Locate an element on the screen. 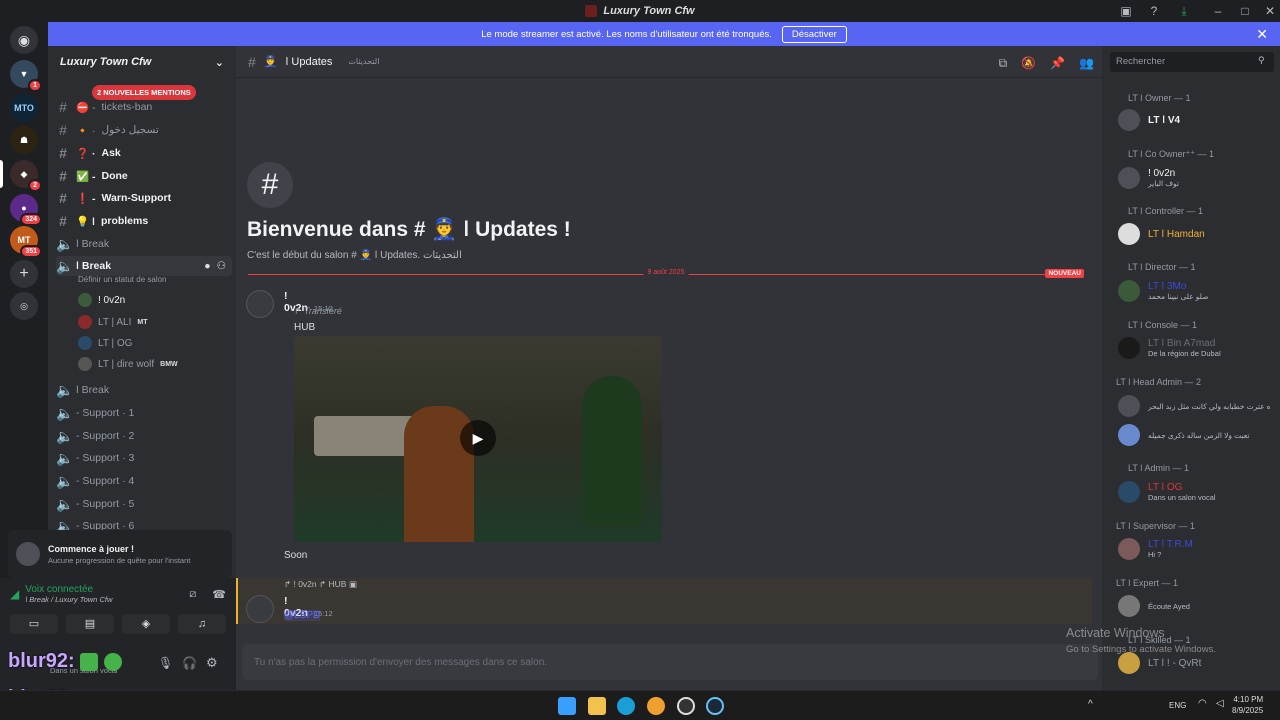 The height and width of the screenshot is (720, 1280). member: LT ǀ Hamdan is located at coordinates (1161, 234).